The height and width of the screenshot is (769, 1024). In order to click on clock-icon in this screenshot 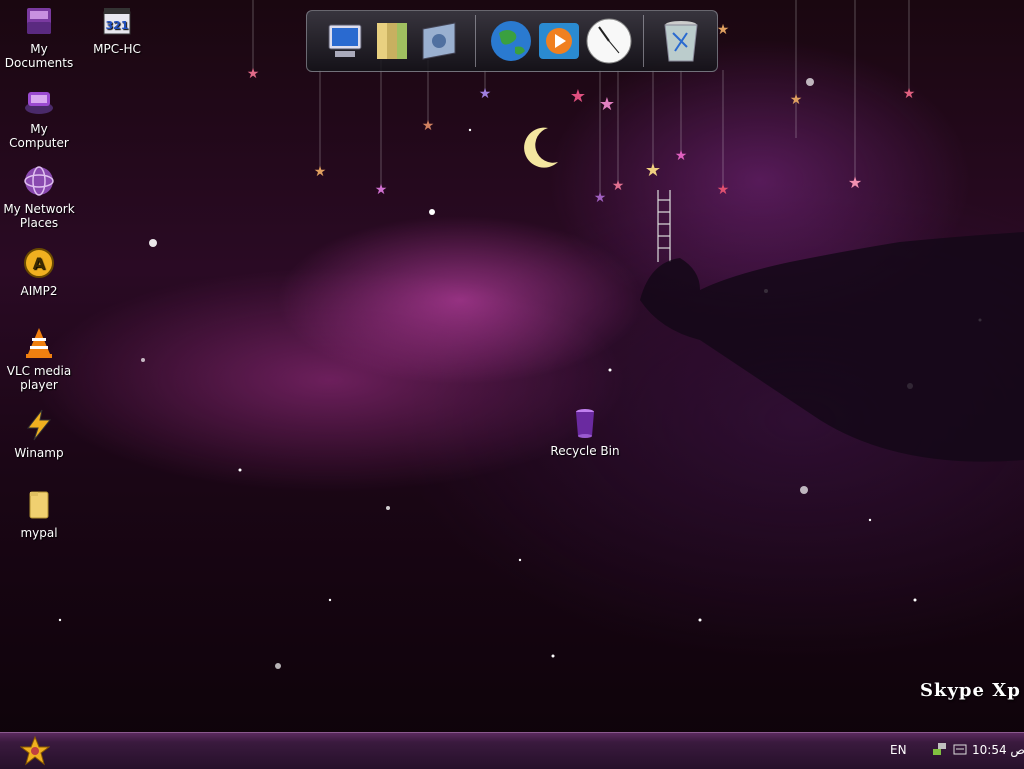, I will do `click(609, 41)`.